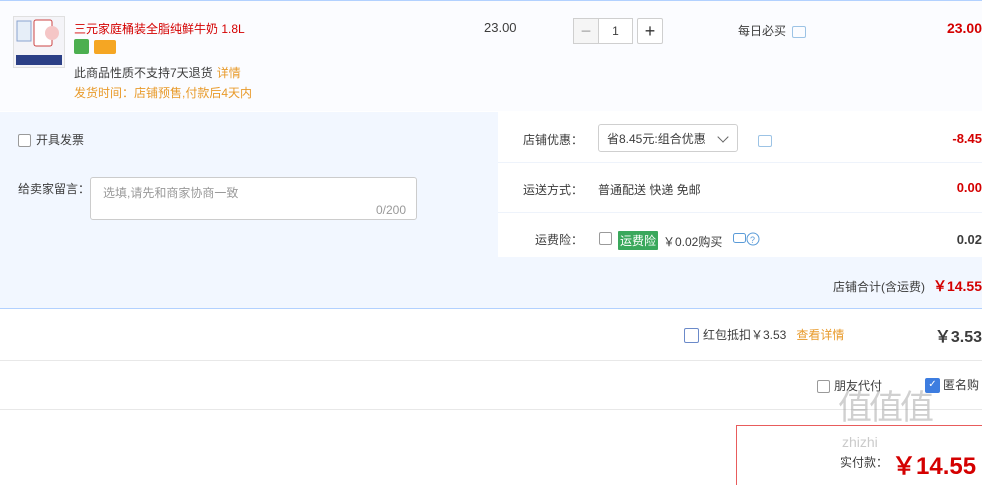 The height and width of the screenshot is (485, 982). Describe the element at coordinates (553, 190) in the screenshot. I see `shipping-label: 运送方式：` at that location.